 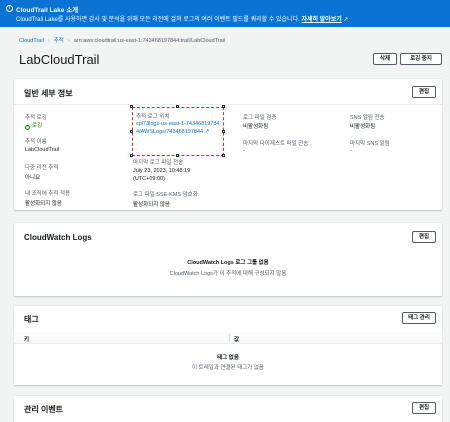 I want to click on cloudwatch-heading: CloudWatch Logs, so click(x=58, y=237).